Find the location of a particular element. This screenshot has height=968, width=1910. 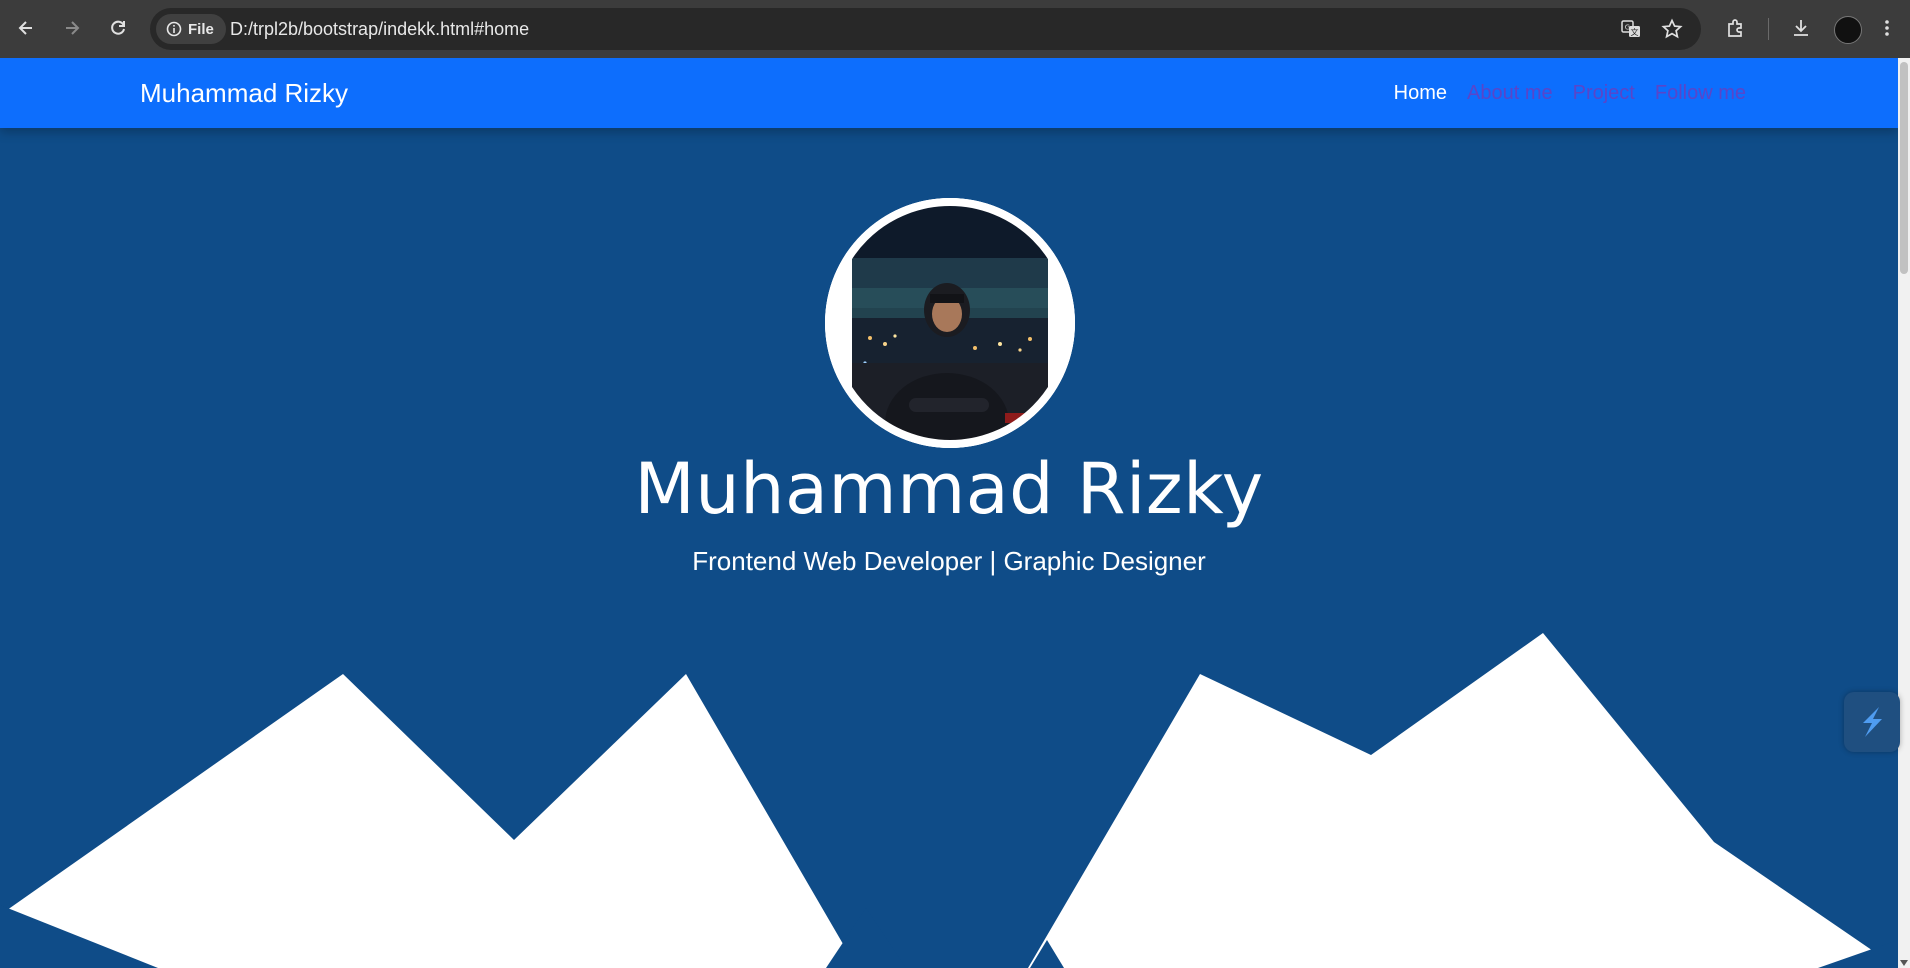

file-chip-label: File is located at coordinates (201, 29).